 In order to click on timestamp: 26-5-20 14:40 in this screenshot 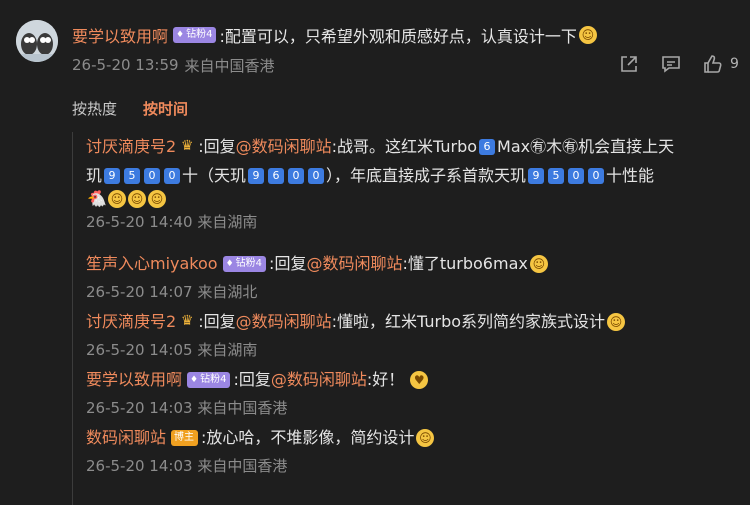, I will do `click(139, 222)`.